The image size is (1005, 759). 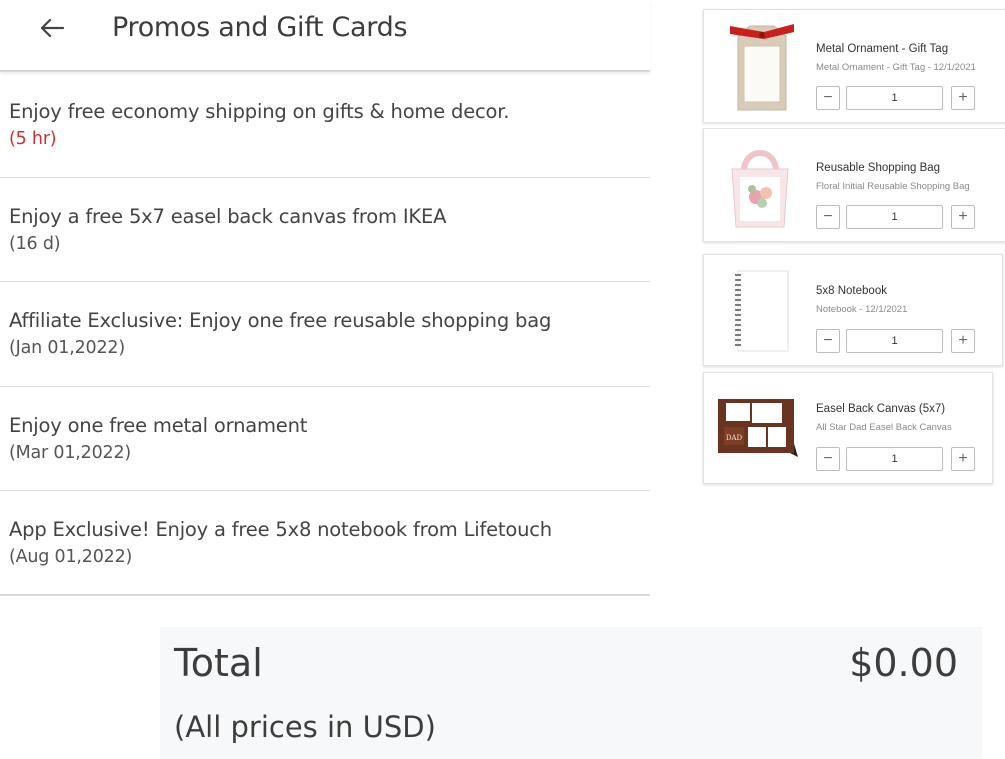 I want to click on page-title: Promos and Gift Cards, so click(x=260, y=27).